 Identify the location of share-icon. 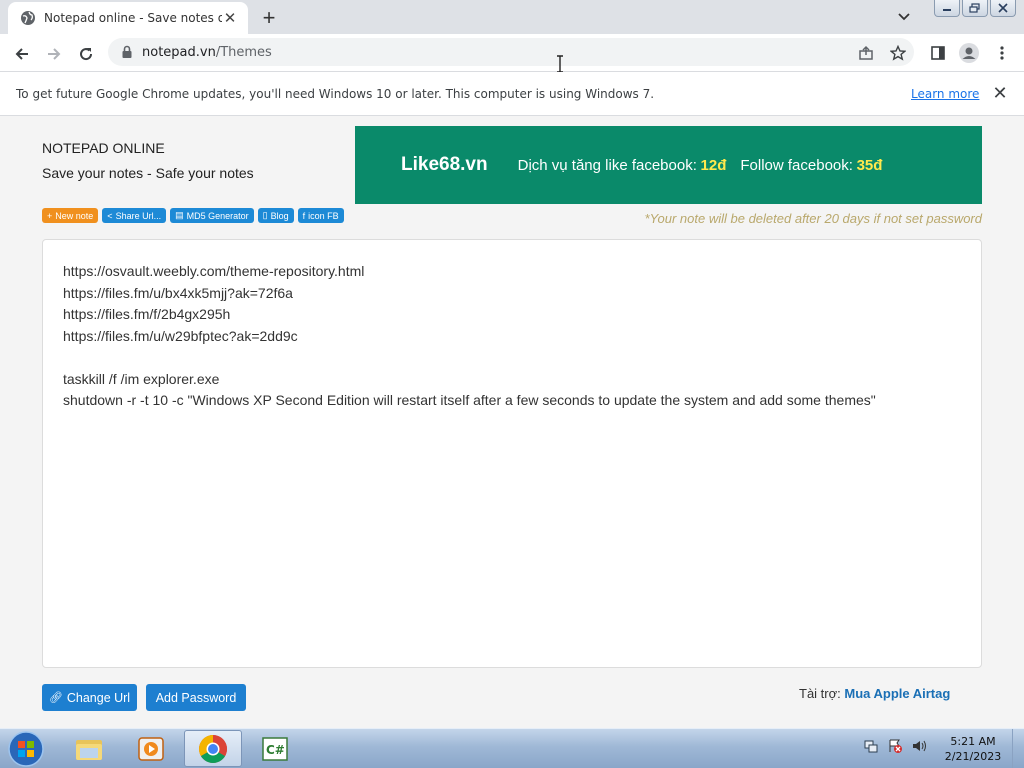
(866, 53).